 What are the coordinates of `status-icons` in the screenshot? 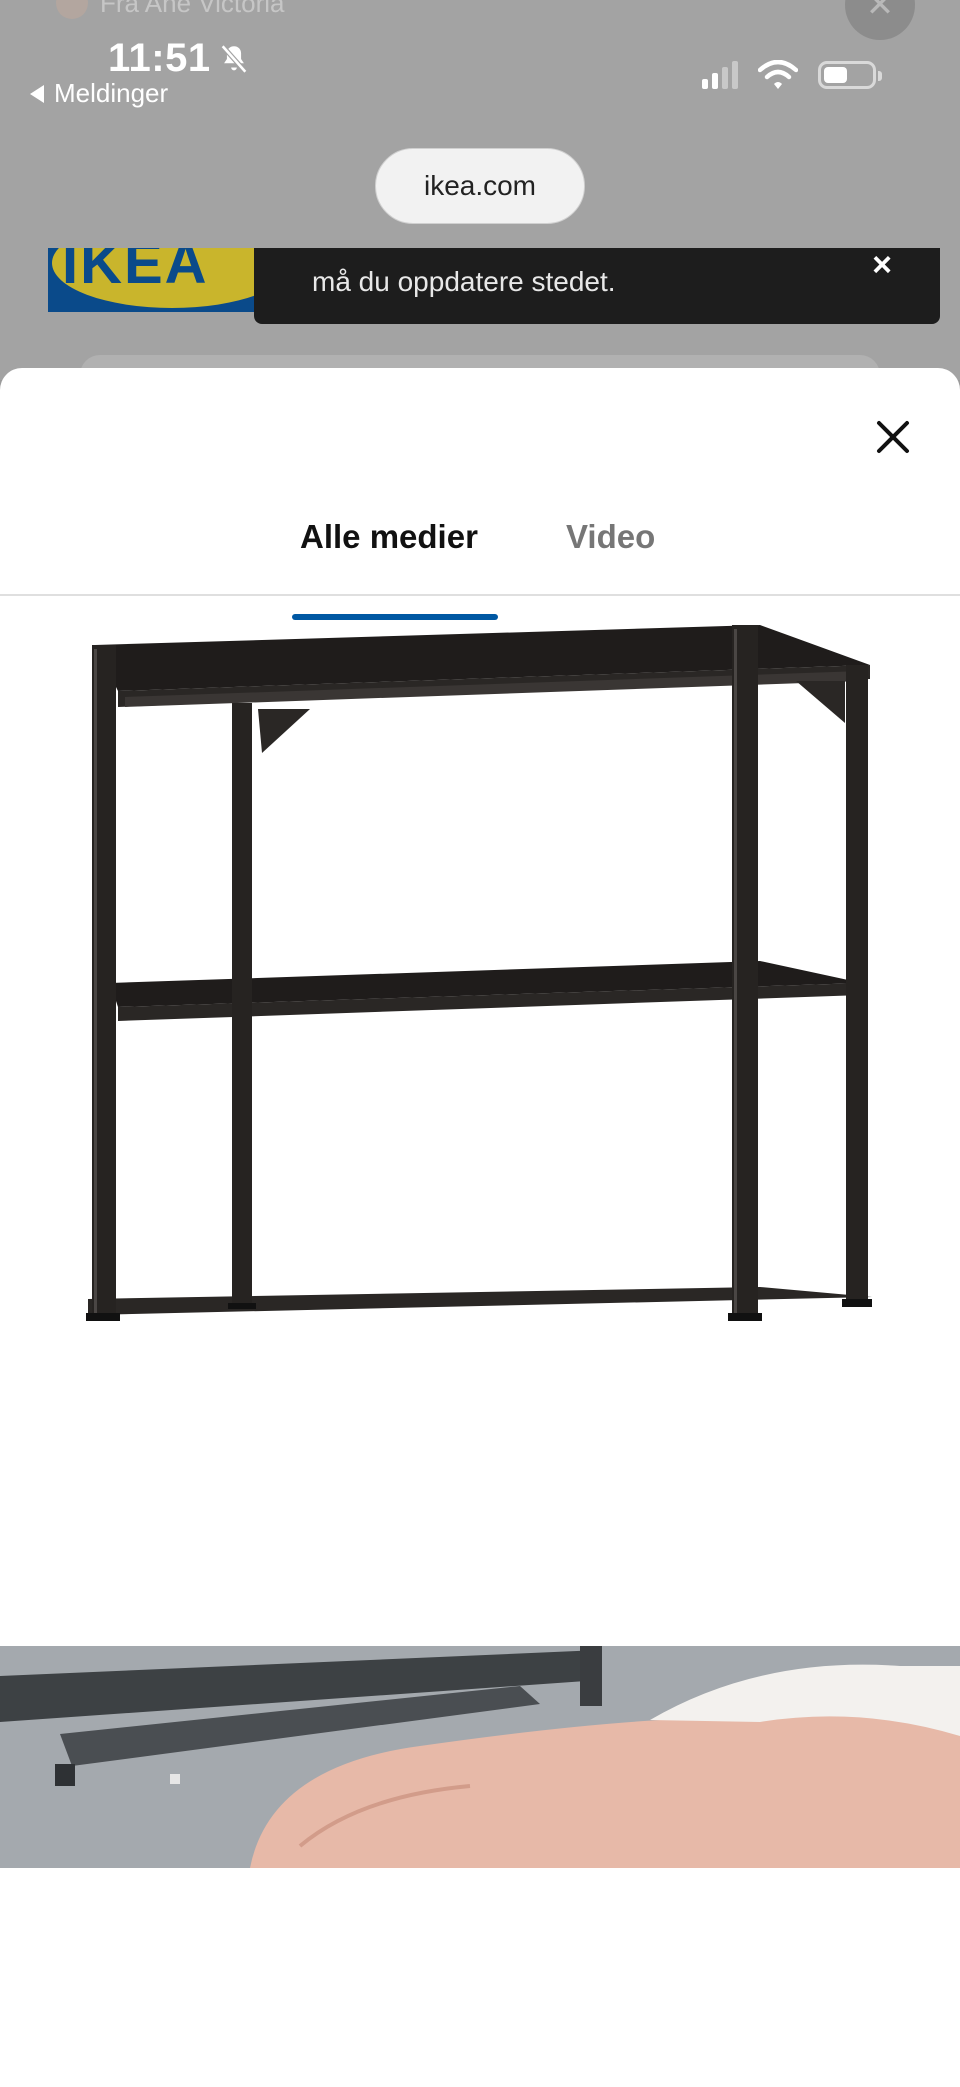 It's located at (792, 75).